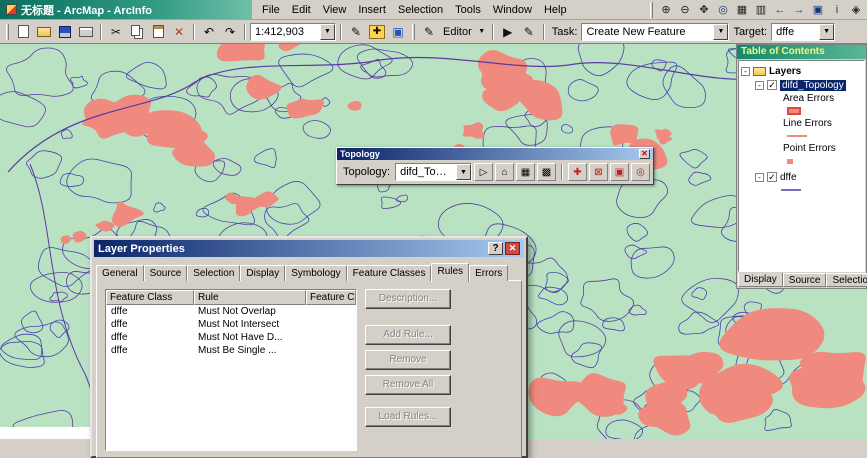  I want to click on layers-label: Layers, so click(785, 71).